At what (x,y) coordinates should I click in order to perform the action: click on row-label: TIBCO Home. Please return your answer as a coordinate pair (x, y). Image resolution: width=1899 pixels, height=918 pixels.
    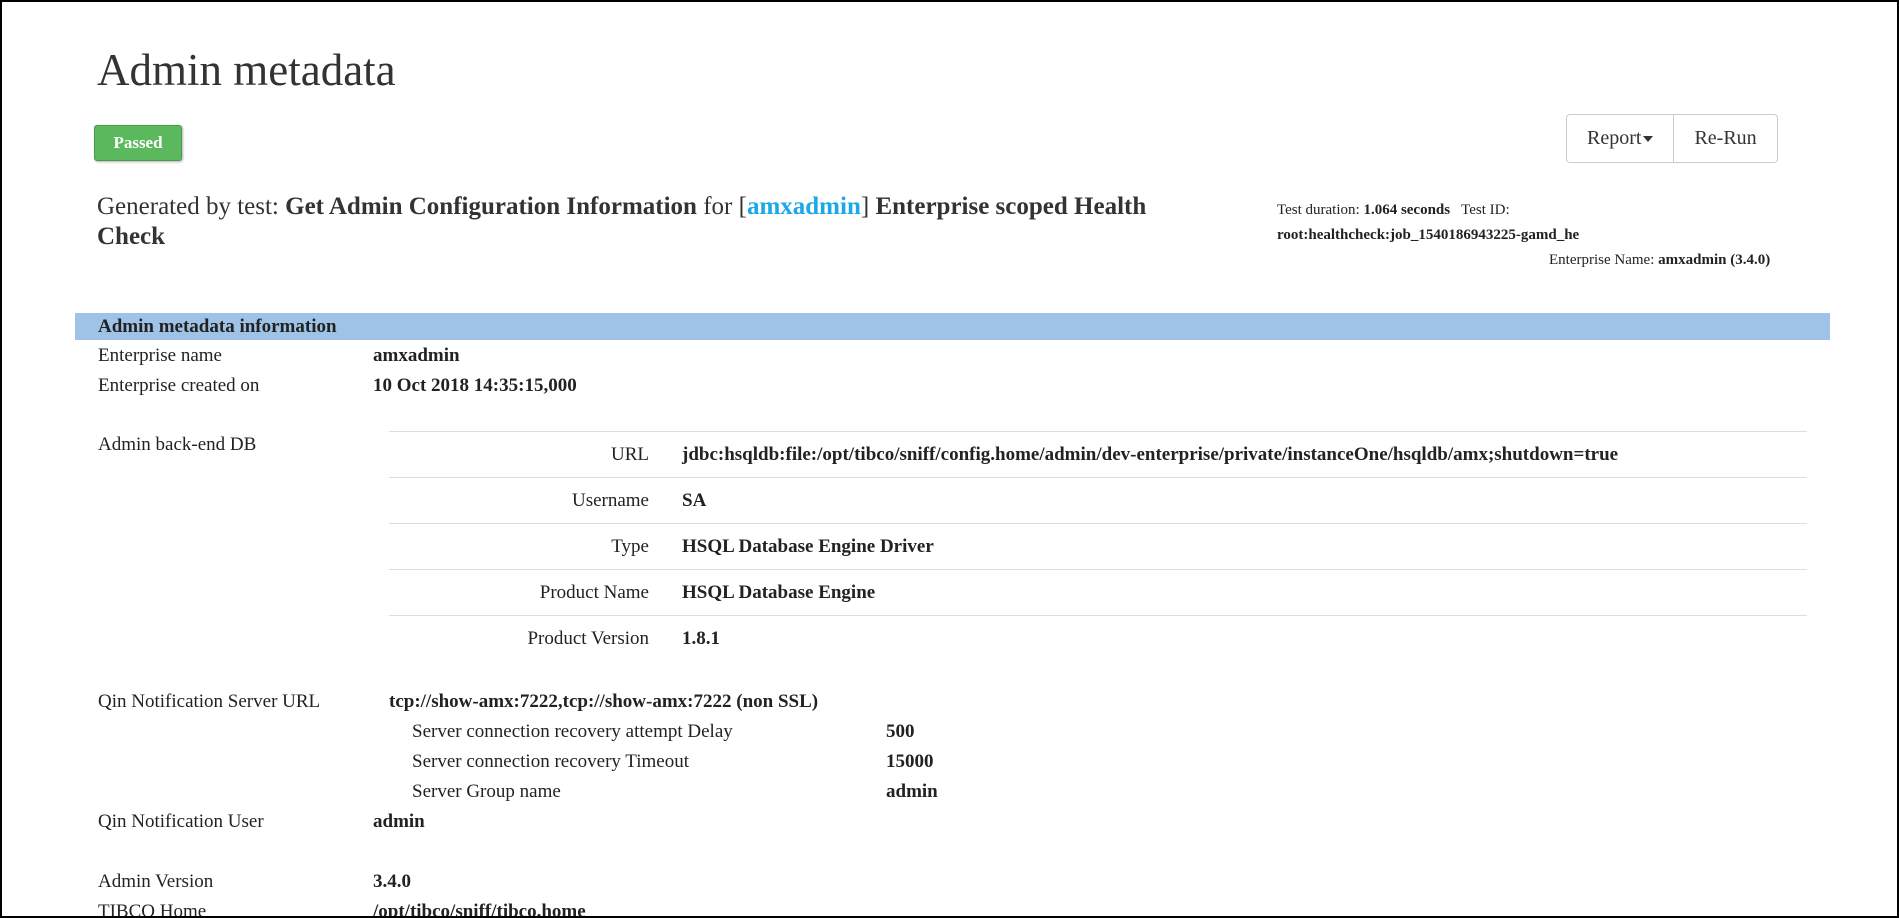
    Looking at the image, I should click on (152, 909).